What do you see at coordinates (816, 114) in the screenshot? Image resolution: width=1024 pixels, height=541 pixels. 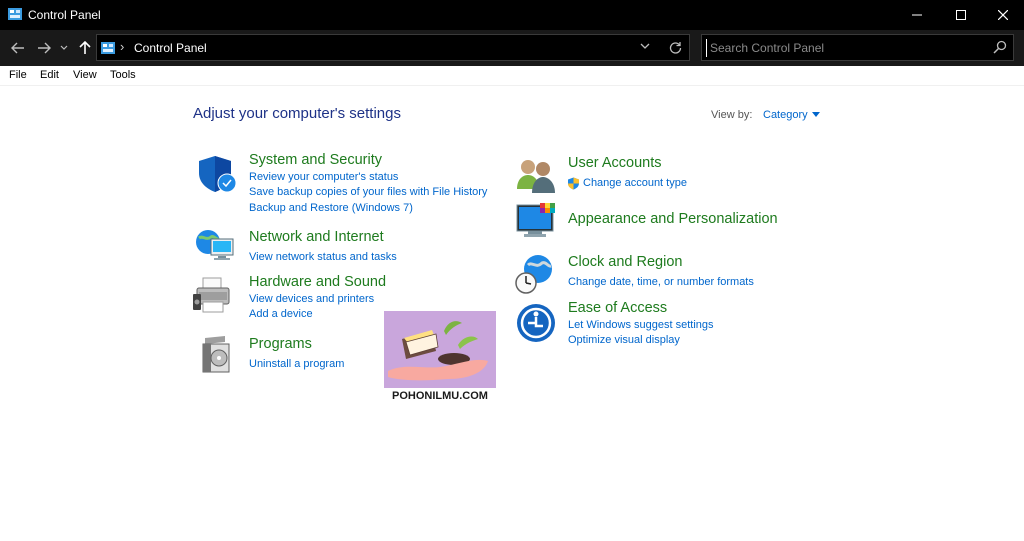 I see `caret-down-icon` at bounding box center [816, 114].